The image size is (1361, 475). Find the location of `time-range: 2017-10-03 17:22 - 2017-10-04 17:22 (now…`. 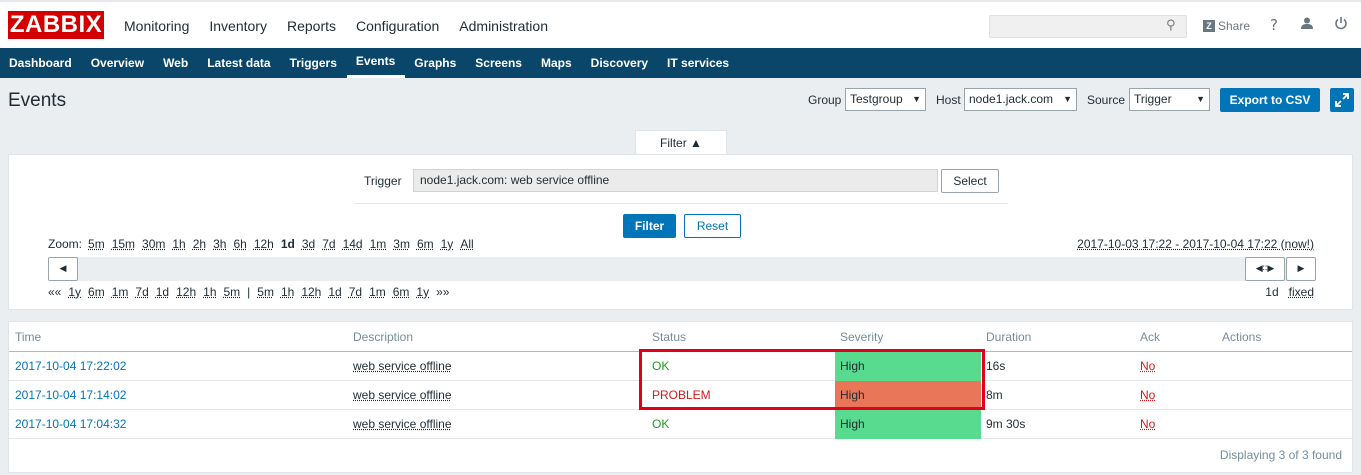

time-range: 2017-10-03 17:22 - 2017-10-04 17:22 (now… is located at coordinates (1195, 244).